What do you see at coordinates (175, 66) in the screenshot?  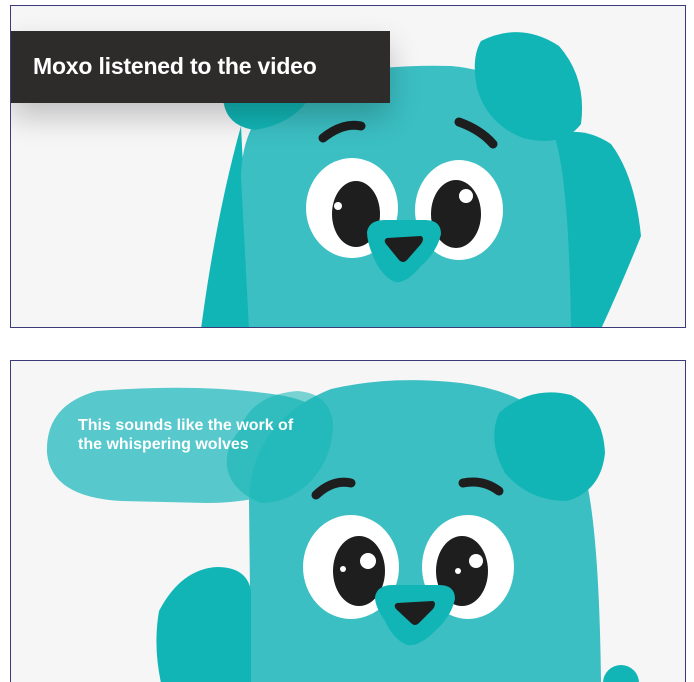 I see `caption-text: Moxo listened to the video` at bounding box center [175, 66].